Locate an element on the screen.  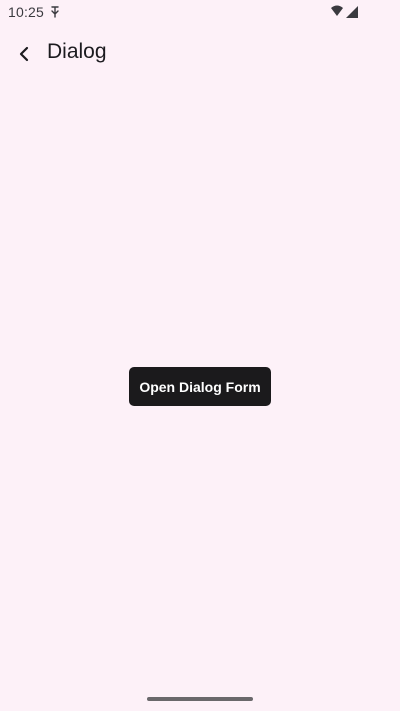
open-dialog-form-button: Open Dialog Form is located at coordinates (200, 386).